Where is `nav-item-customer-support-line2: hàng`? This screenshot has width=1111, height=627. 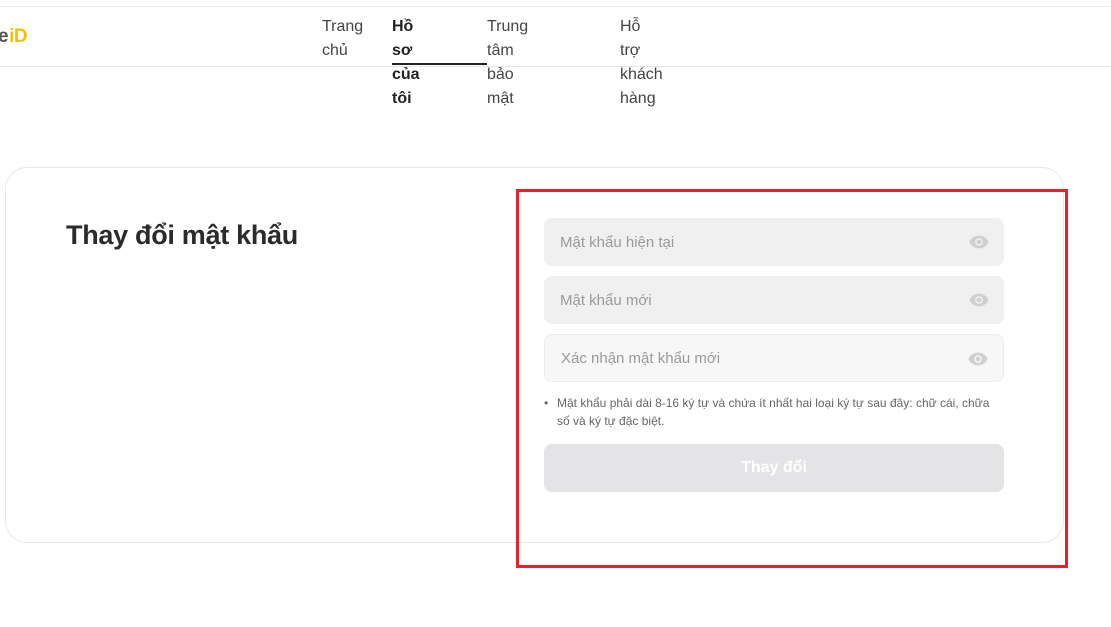 nav-item-customer-support-line2: hàng is located at coordinates (638, 98).